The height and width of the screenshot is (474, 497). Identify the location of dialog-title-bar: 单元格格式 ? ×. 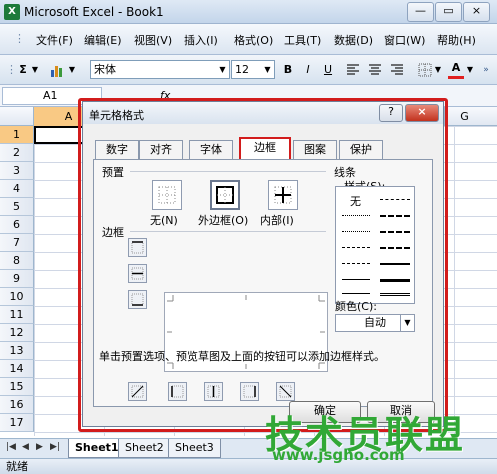
(263, 113).